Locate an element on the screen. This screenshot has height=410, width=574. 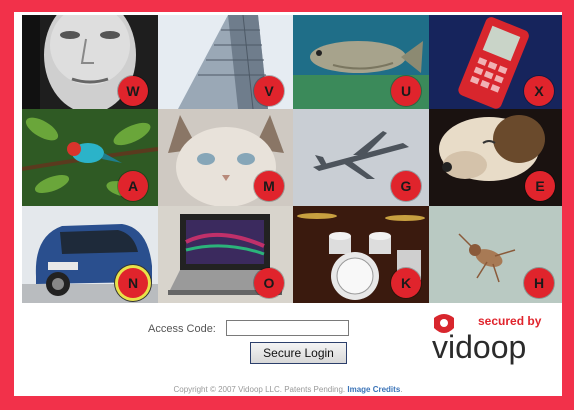
tile-letter-badge: E is located at coordinates (540, 186).